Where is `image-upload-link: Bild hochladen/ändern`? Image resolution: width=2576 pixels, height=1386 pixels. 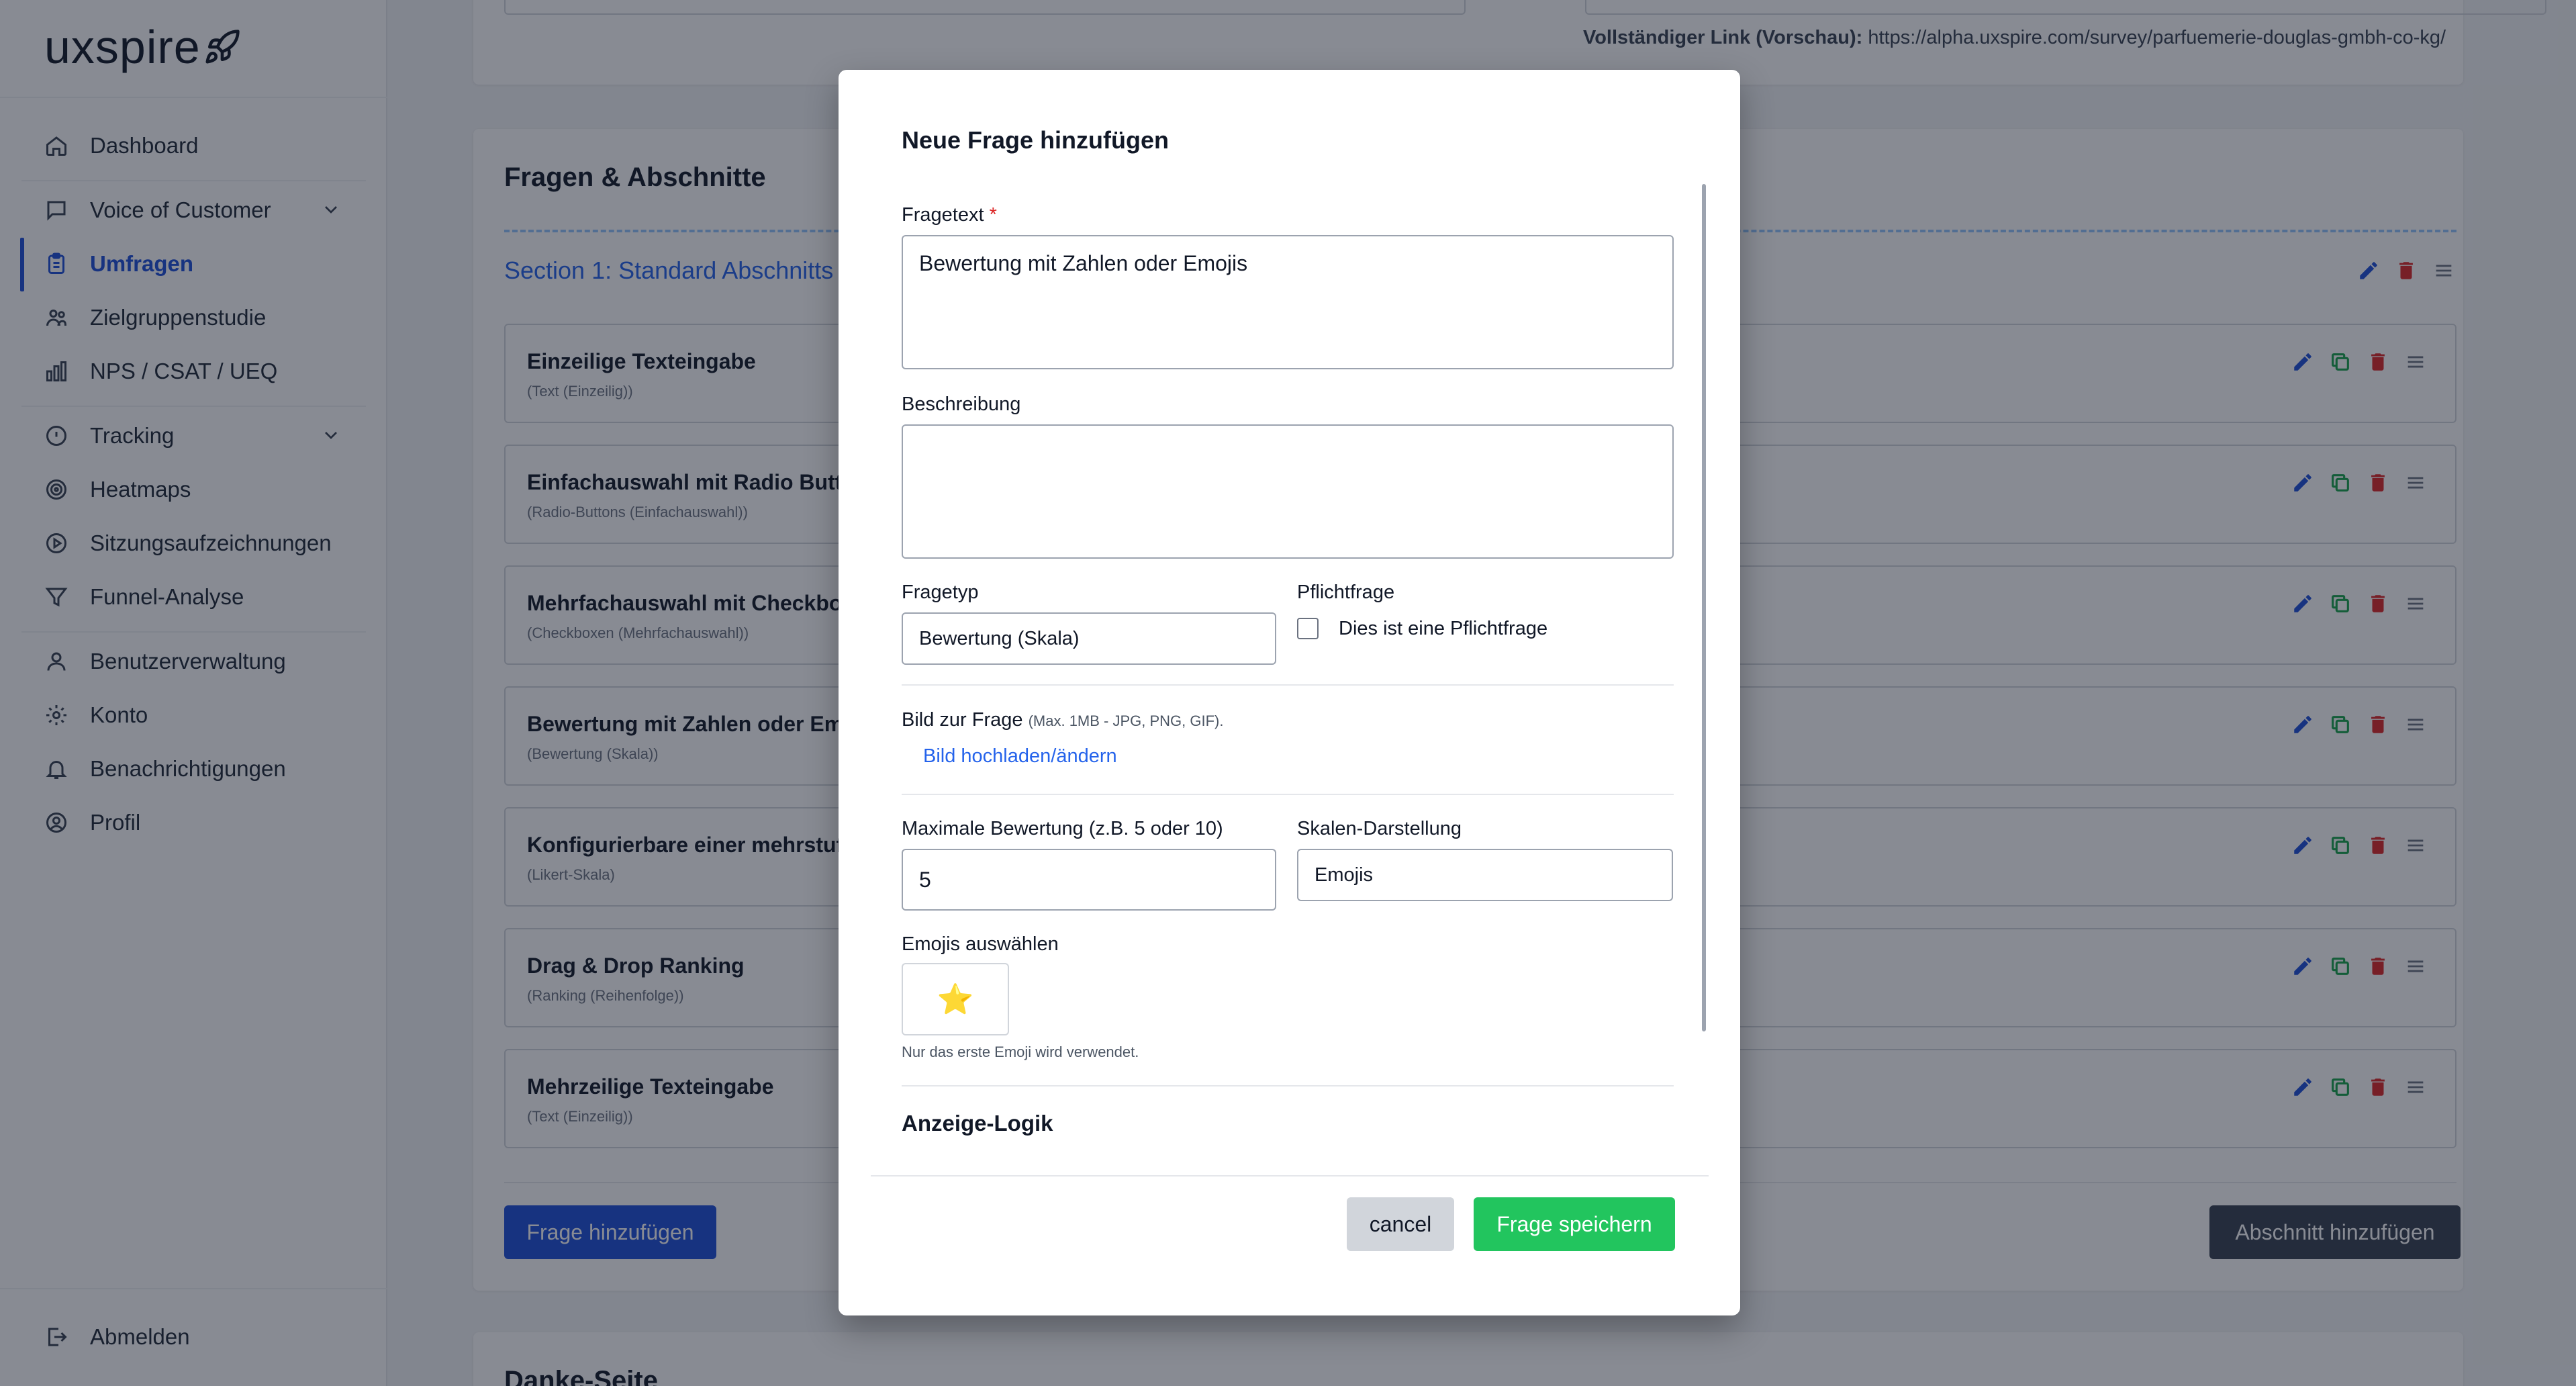 image-upload-link: Bild hochladen/ändern is located at coordinates (1020, 756).